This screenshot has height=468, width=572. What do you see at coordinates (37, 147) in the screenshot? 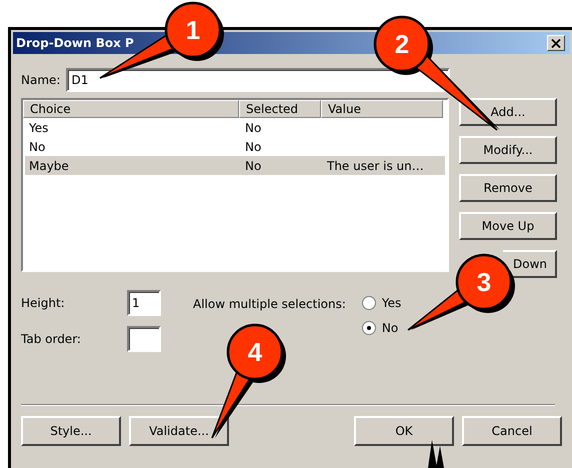
I see `choice-cell-text: No` at bounding box center [37, 147].